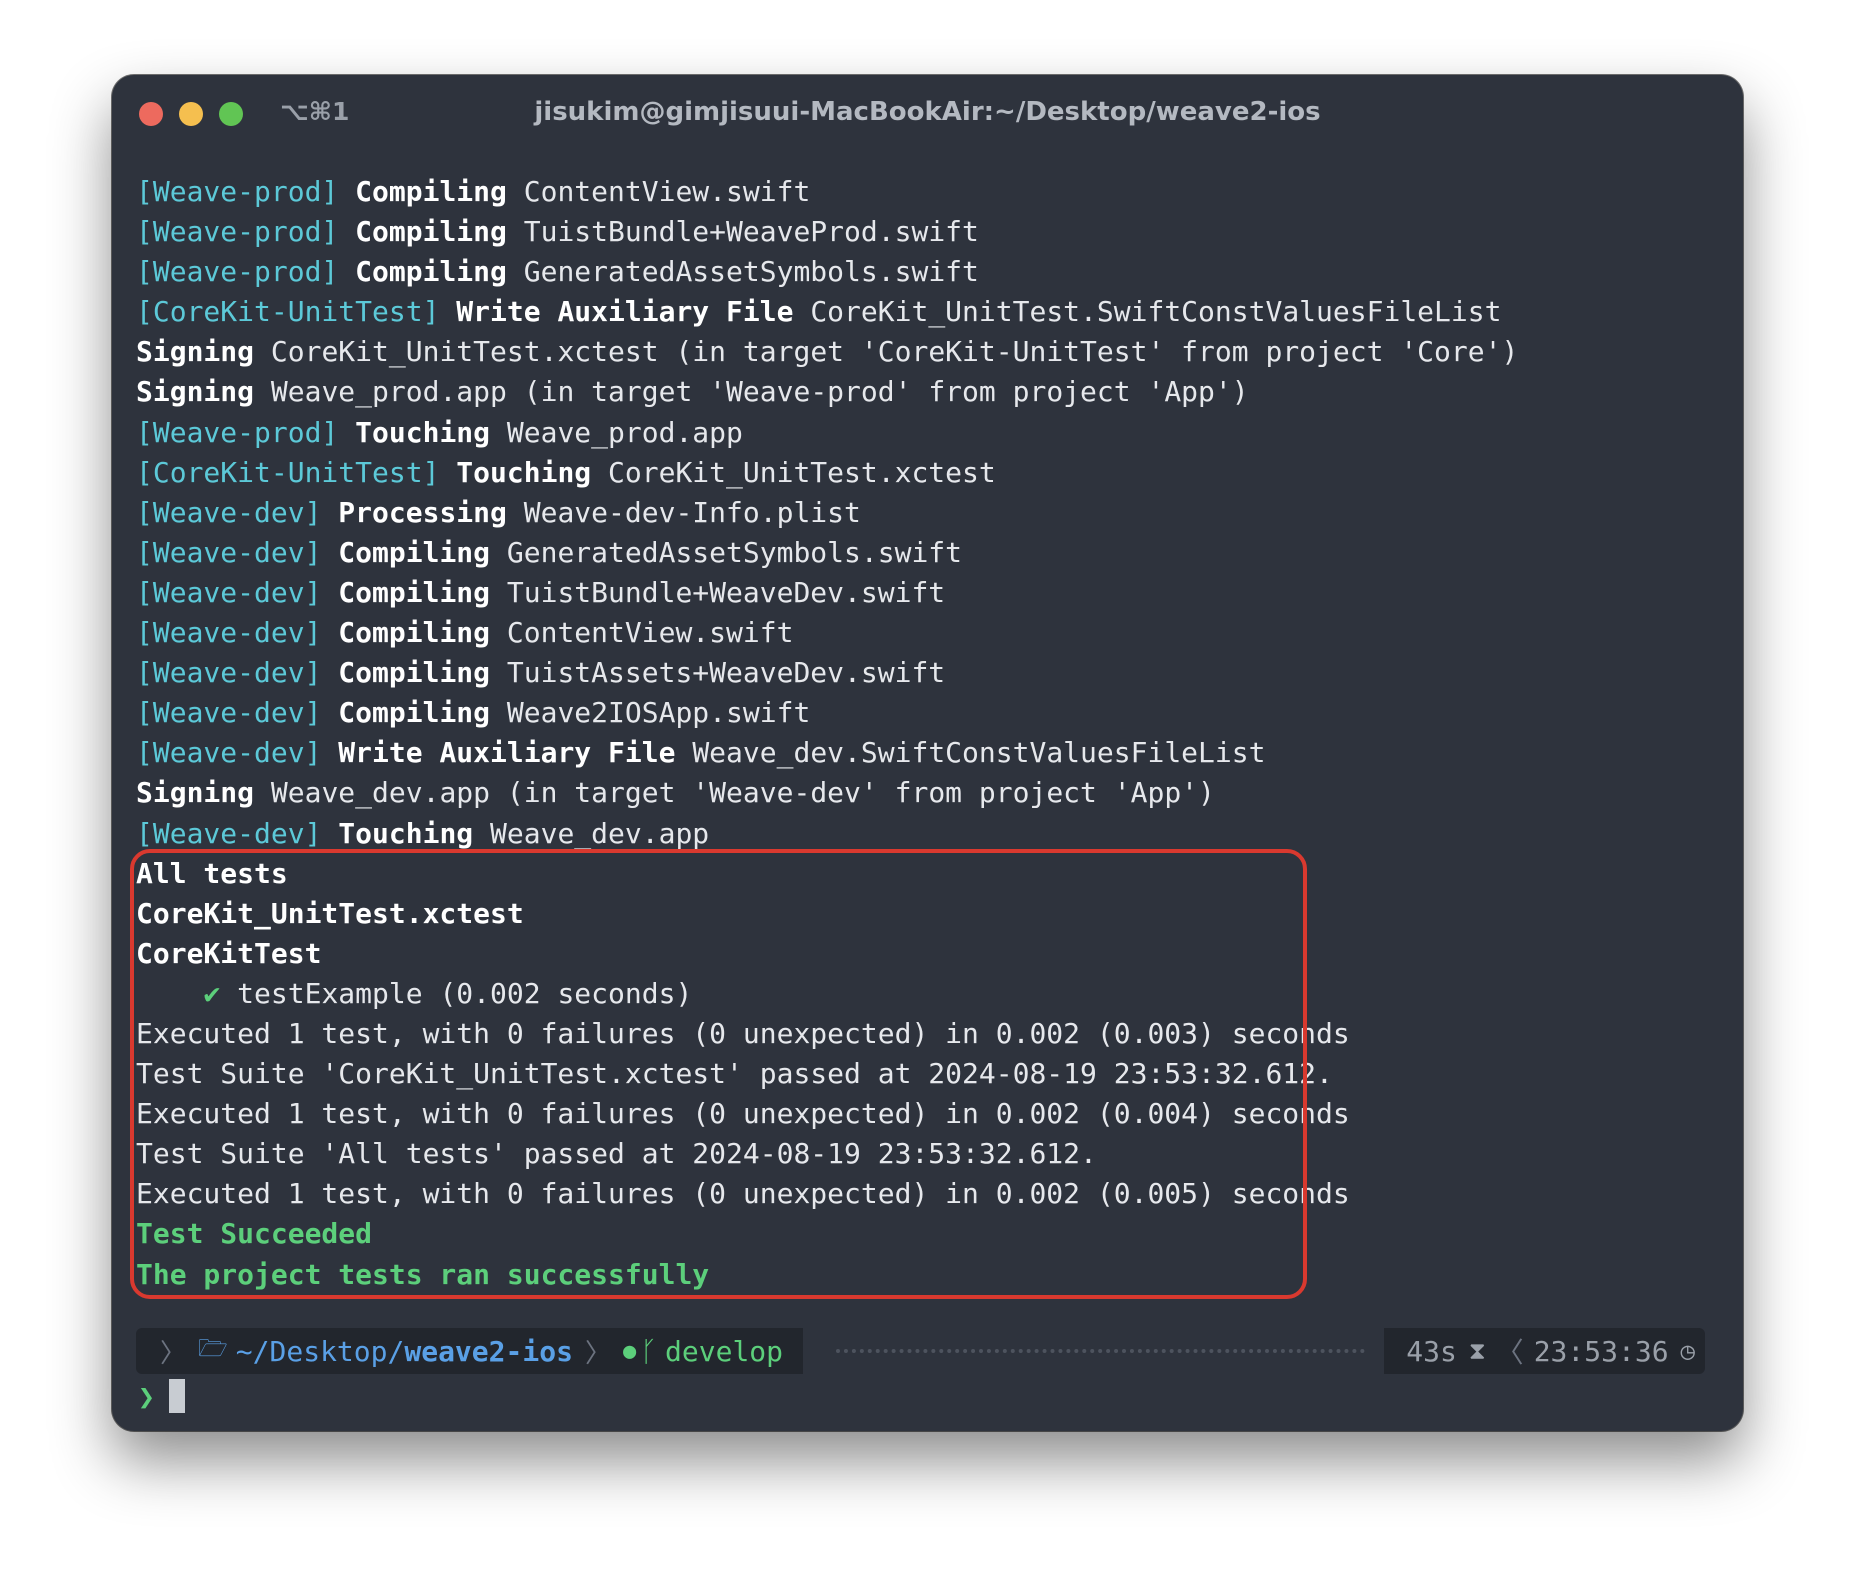 Image resolution: width=1856 pixels, height=1580 pixels. What do you see at coordinates (465, 993) in the screenshot?
I see `test-case-label: testExample (0.002 seconds)` at bounding box center [465, 993].